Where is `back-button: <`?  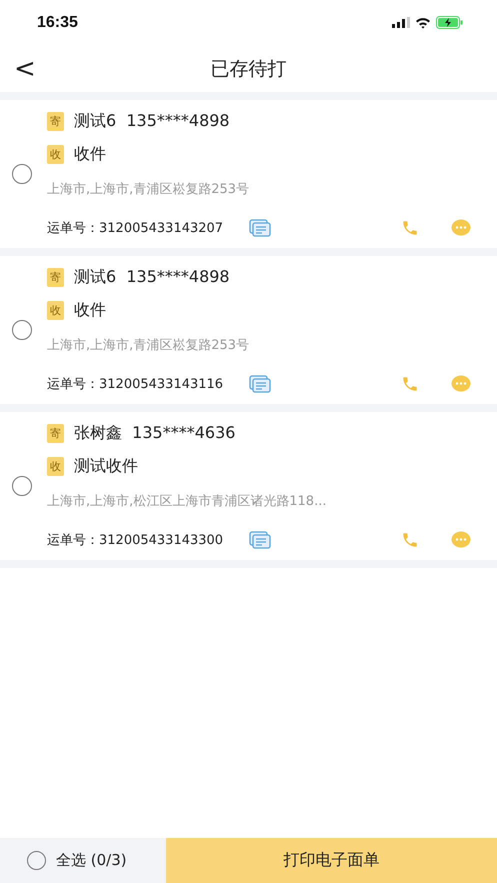
back-button: < is located at coordinates (25, 69).